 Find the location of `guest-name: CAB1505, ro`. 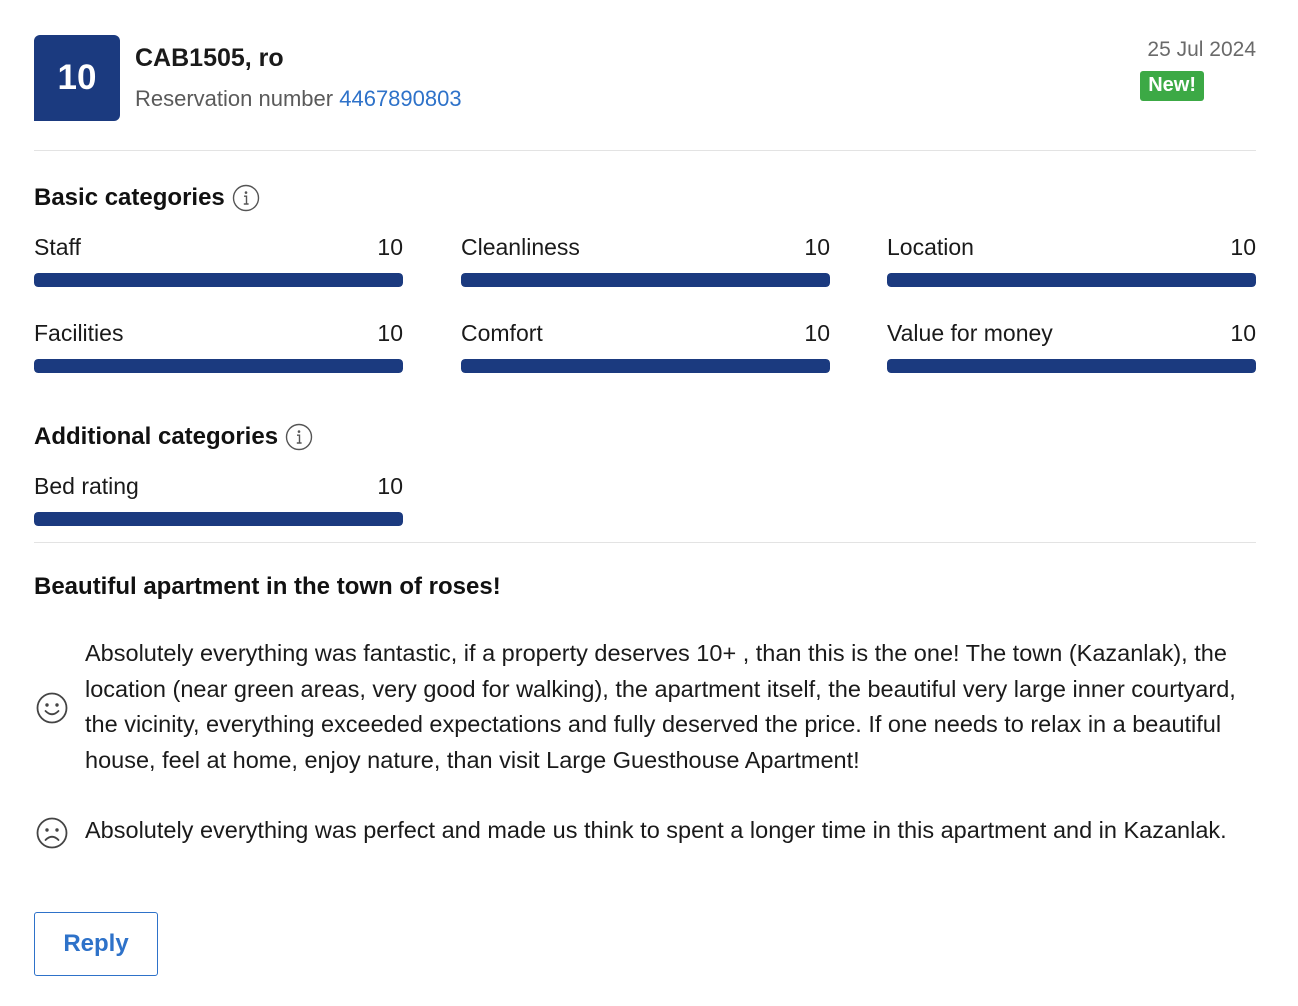

guest-name: CAB1505, ro is located at coordinates (209, 58).